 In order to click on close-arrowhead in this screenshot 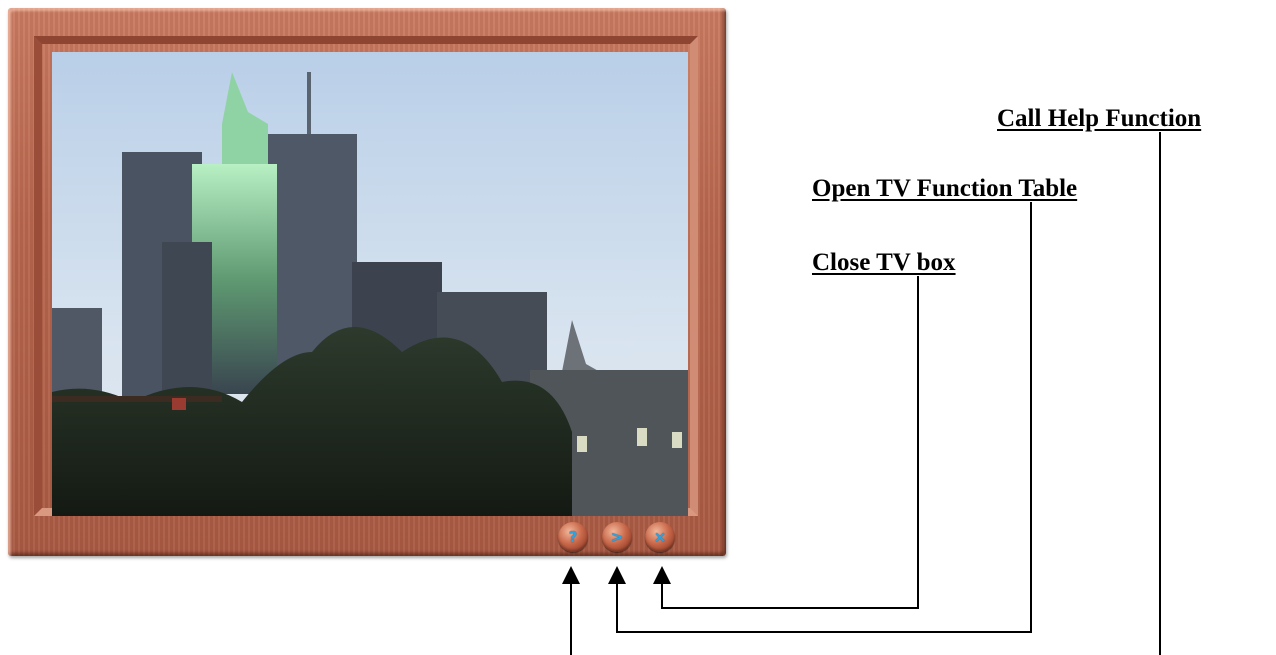, I will do `click(662, 575)`.